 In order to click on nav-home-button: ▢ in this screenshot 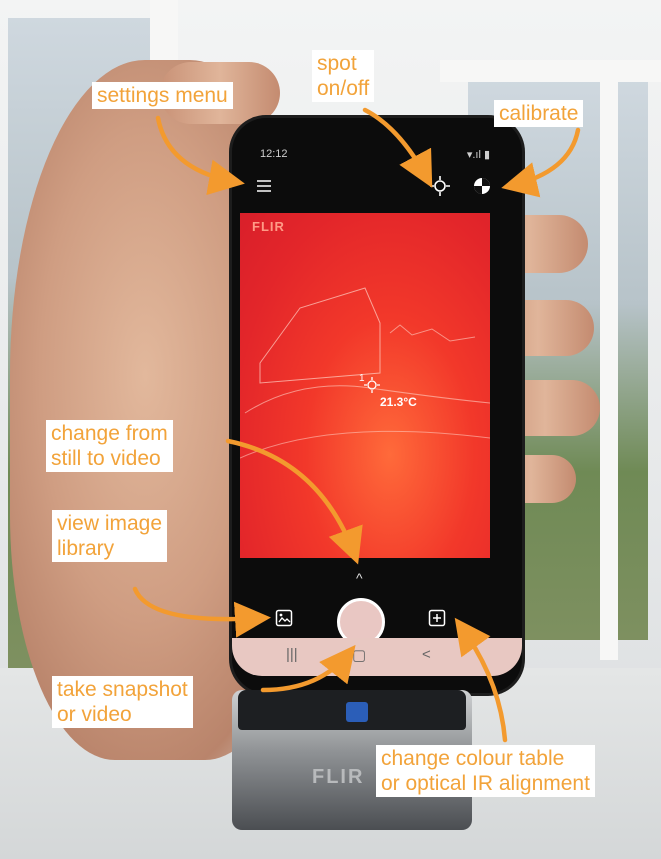, I will do `click(359, 655)`.